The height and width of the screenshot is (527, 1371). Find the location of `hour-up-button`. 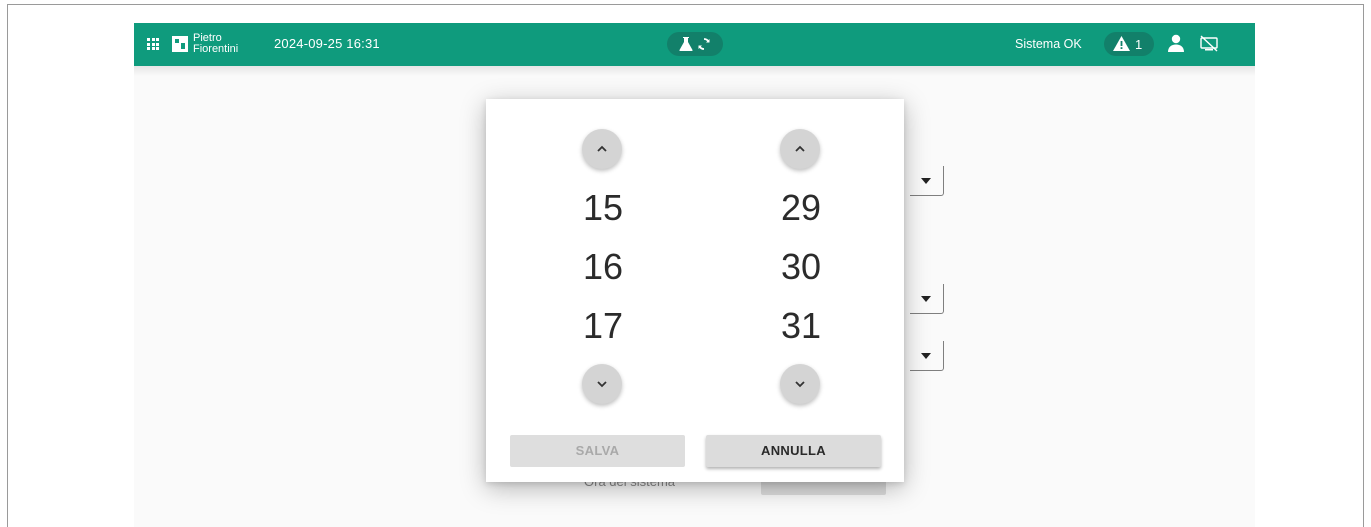

hour-up-button is located at coordinates (602, 149).